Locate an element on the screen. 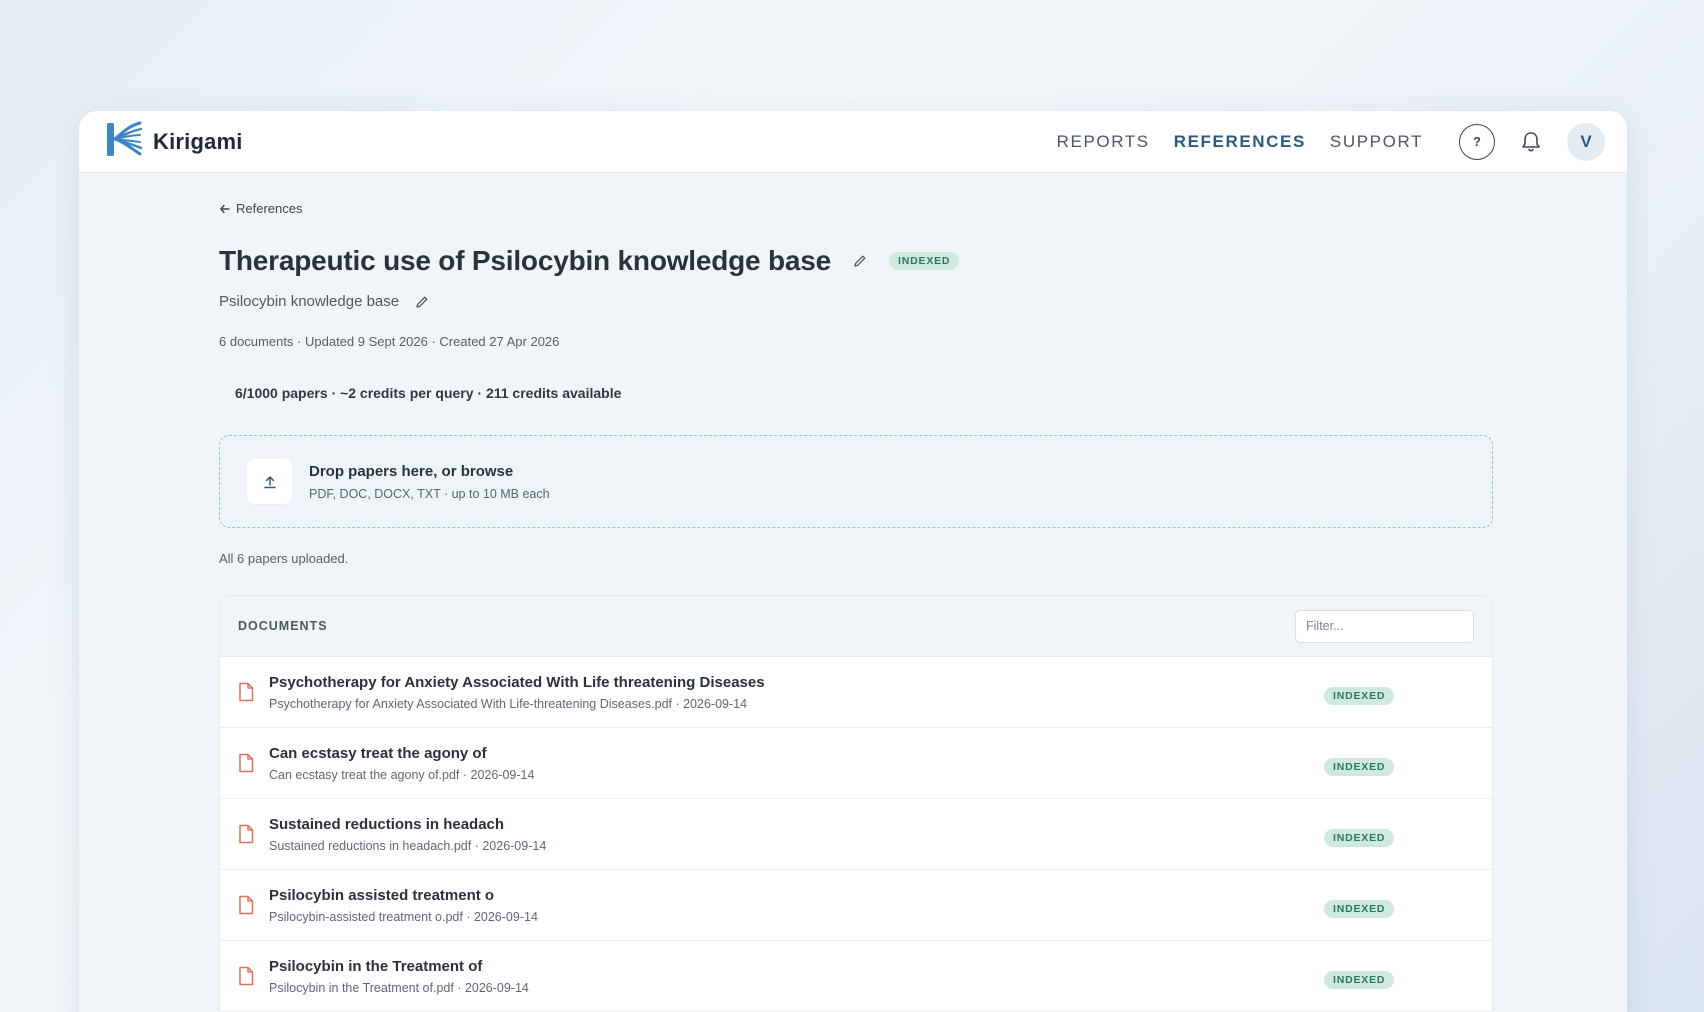 The image size is (1704, 1012). arrow-left-icon is located at coordinates (225, 208).